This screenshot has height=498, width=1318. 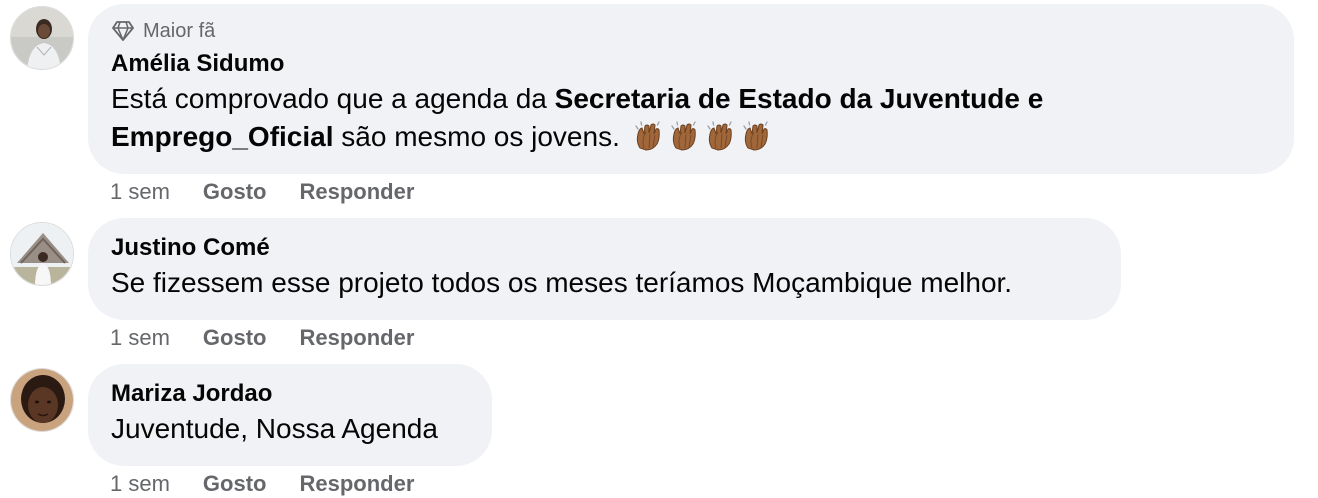 What do you see at coordinates (289, 394) in the screenshot?
I see `comment-author: Mariza Jordao` at bounding box center [289, 394].